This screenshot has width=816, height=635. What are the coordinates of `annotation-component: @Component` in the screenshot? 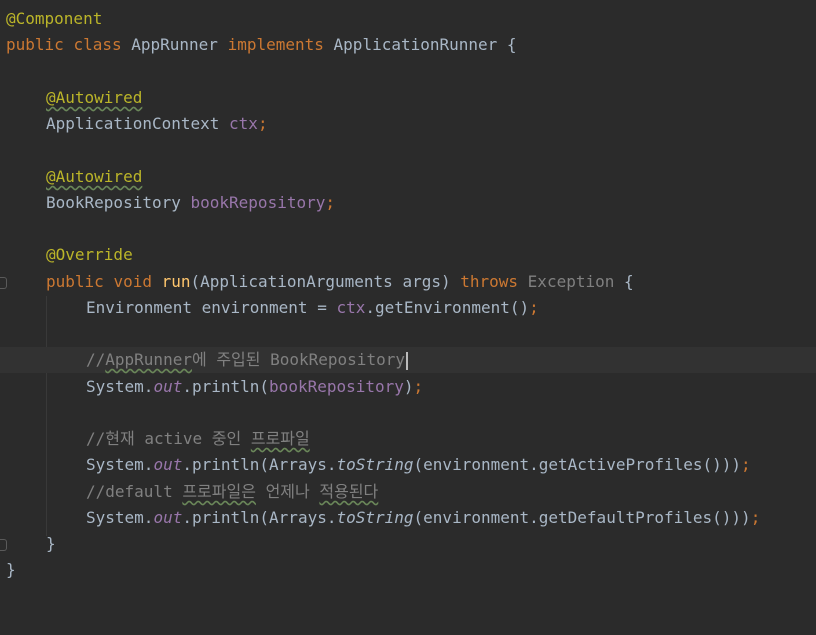 It's located at (54, 18).